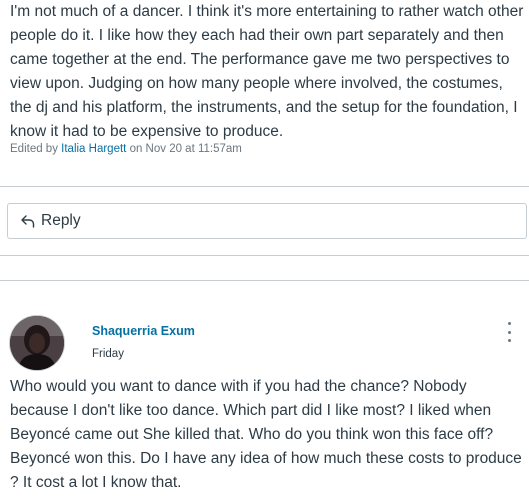 Image resolution: width=529 pixels, height=497 pixels. I want to click on avatar, so click(37, 343).